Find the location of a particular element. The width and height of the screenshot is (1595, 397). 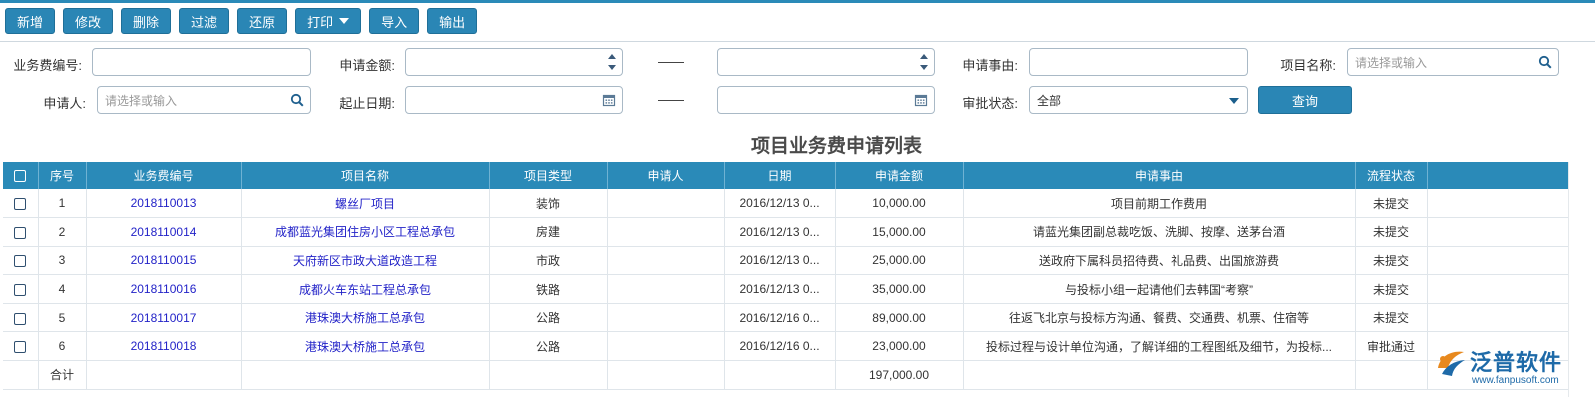

col-status: 流程状态 is located at coordinates (1391, 175).